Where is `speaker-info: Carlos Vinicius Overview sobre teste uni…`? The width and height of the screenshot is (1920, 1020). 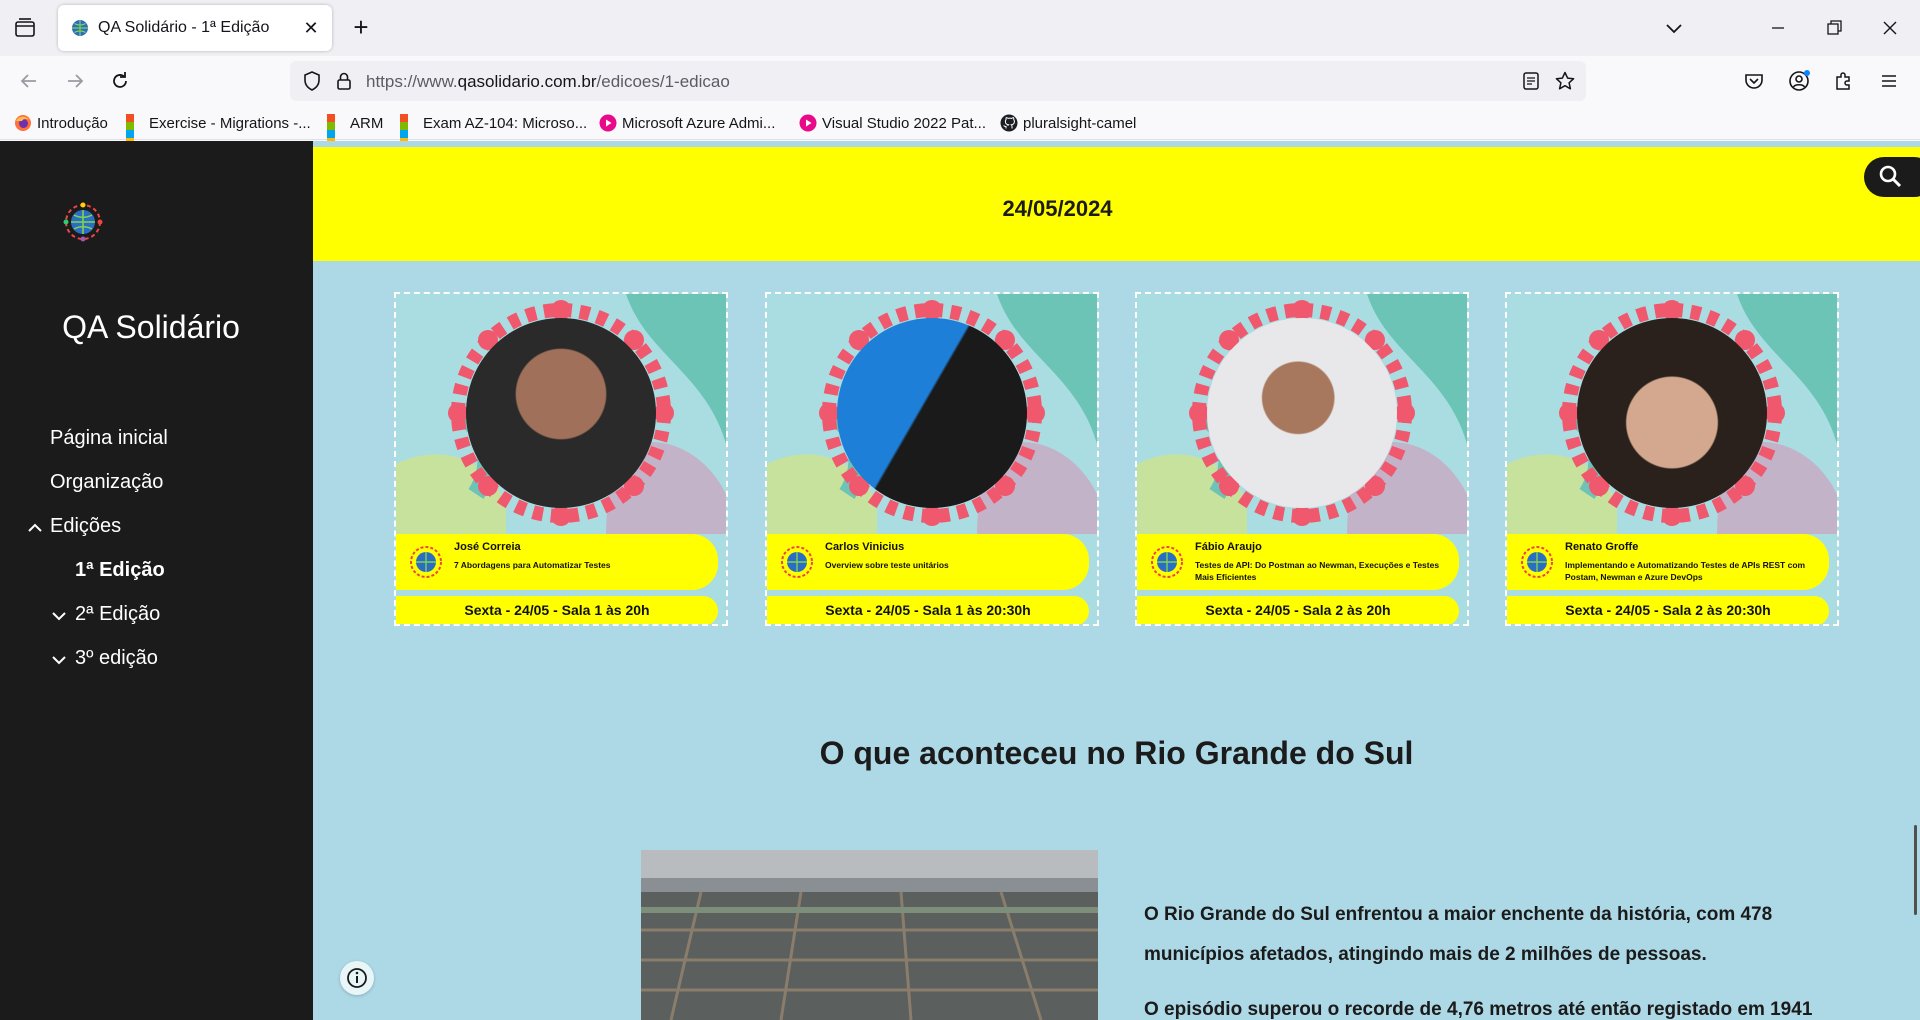
speaker-info: Carlos Vinicius Overview sobre teste uni… is located at coordinates (928, 562).